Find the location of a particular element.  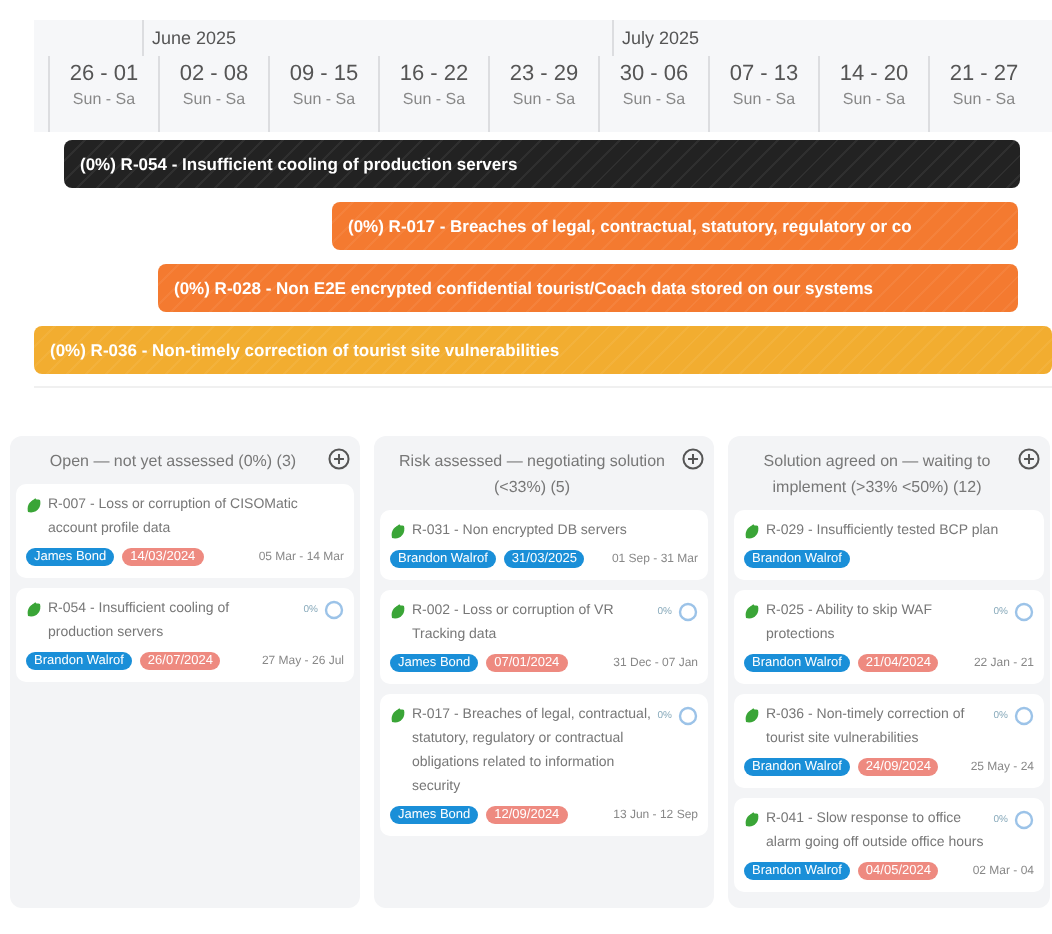

column-title: Risk assessed — negotiating solution (<33%) (5) is located at coordinates (532, 475).